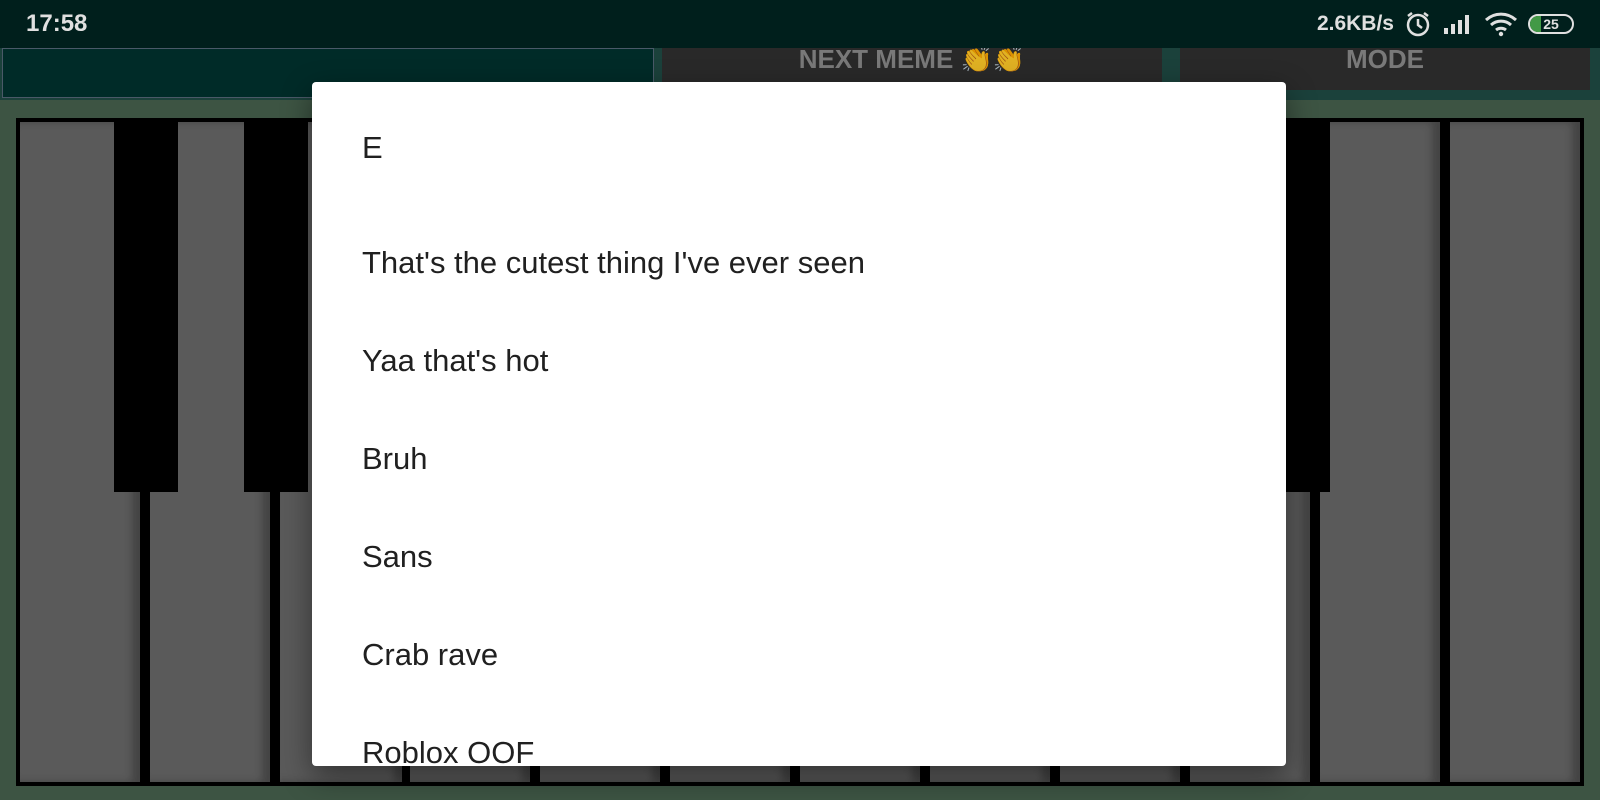  Describe the element at coordinates (799, 655) in the screenshot. I see `option-crab-rave: Crab rave` at that location.